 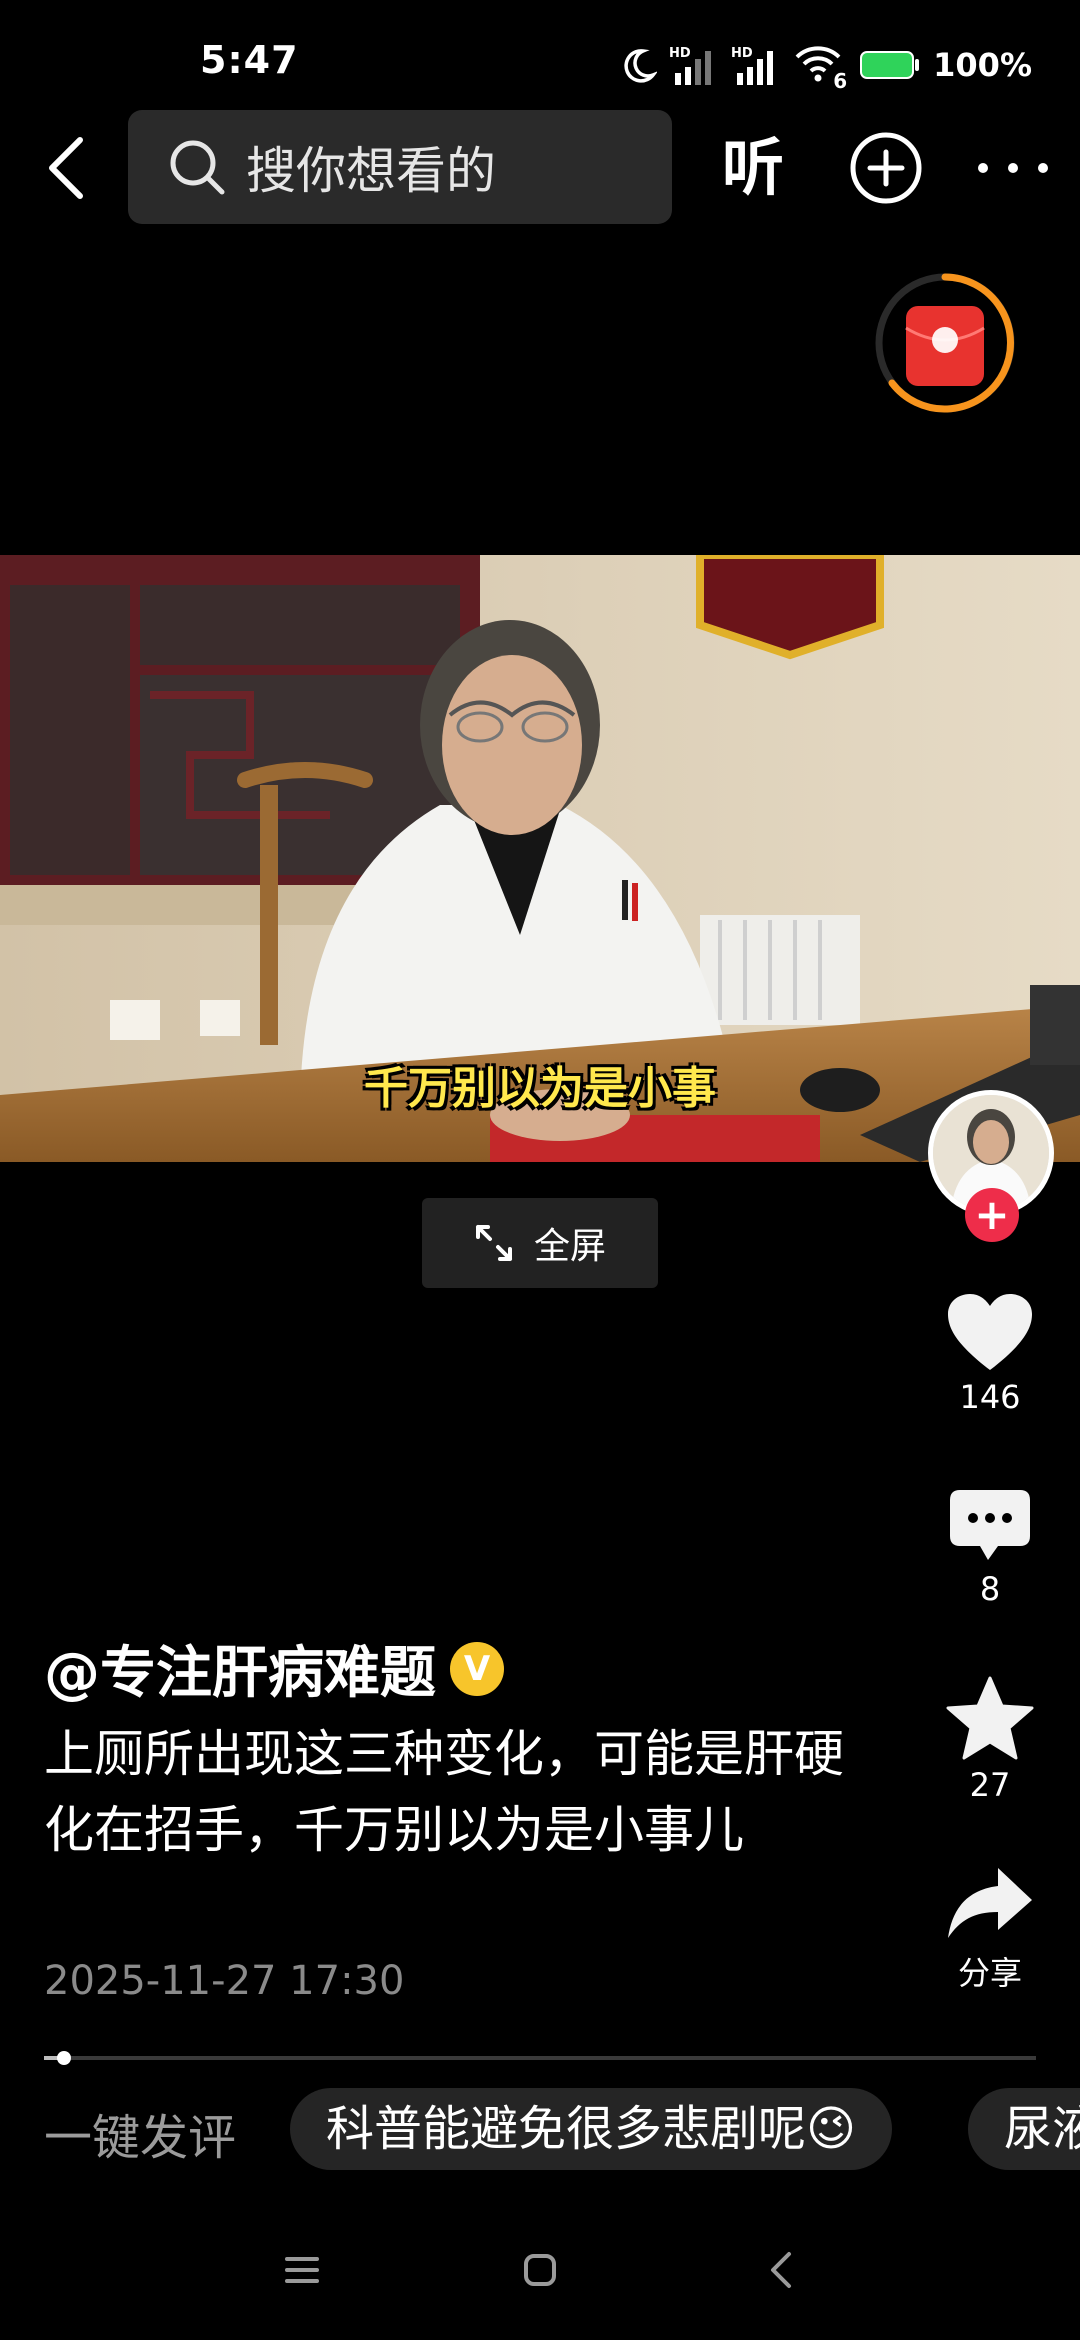 I want to click on wifi-label: 6, so click(x=840, y=81).